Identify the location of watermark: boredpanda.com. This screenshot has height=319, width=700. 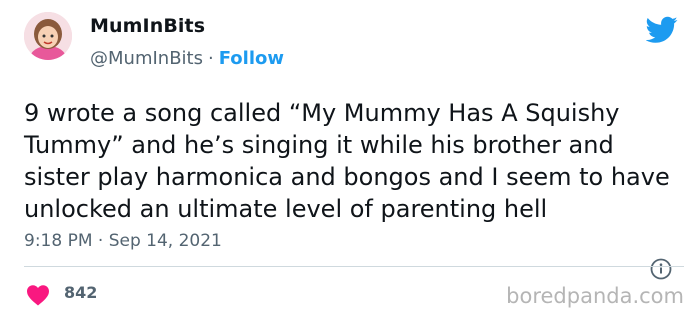
(595, 296).